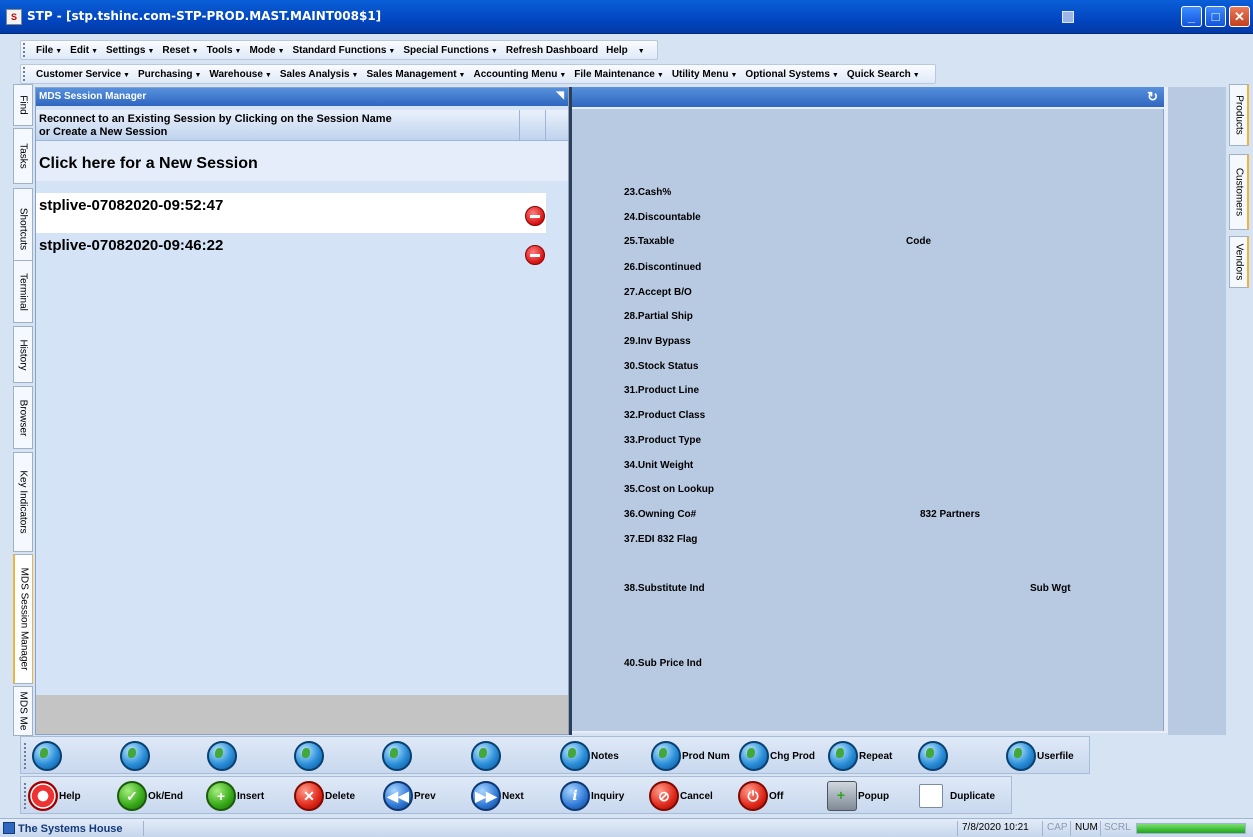  I want to click on notes-button: Notes, so click(589, 756).